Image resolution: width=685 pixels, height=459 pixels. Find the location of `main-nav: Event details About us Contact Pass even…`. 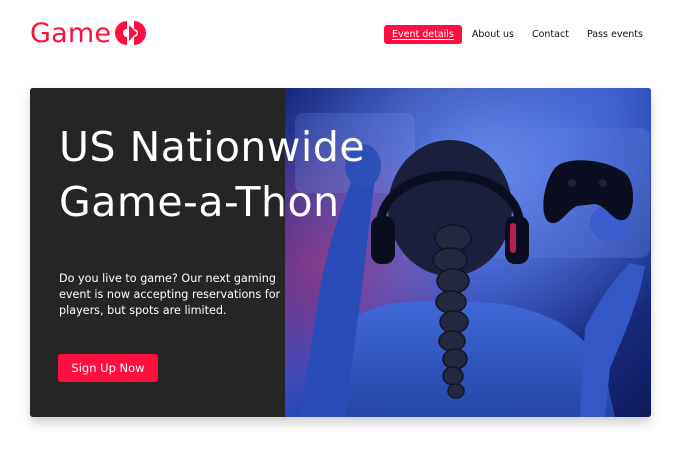

main-nav: Event details About us Contact Pass even… is located at coordinates (516, 34).